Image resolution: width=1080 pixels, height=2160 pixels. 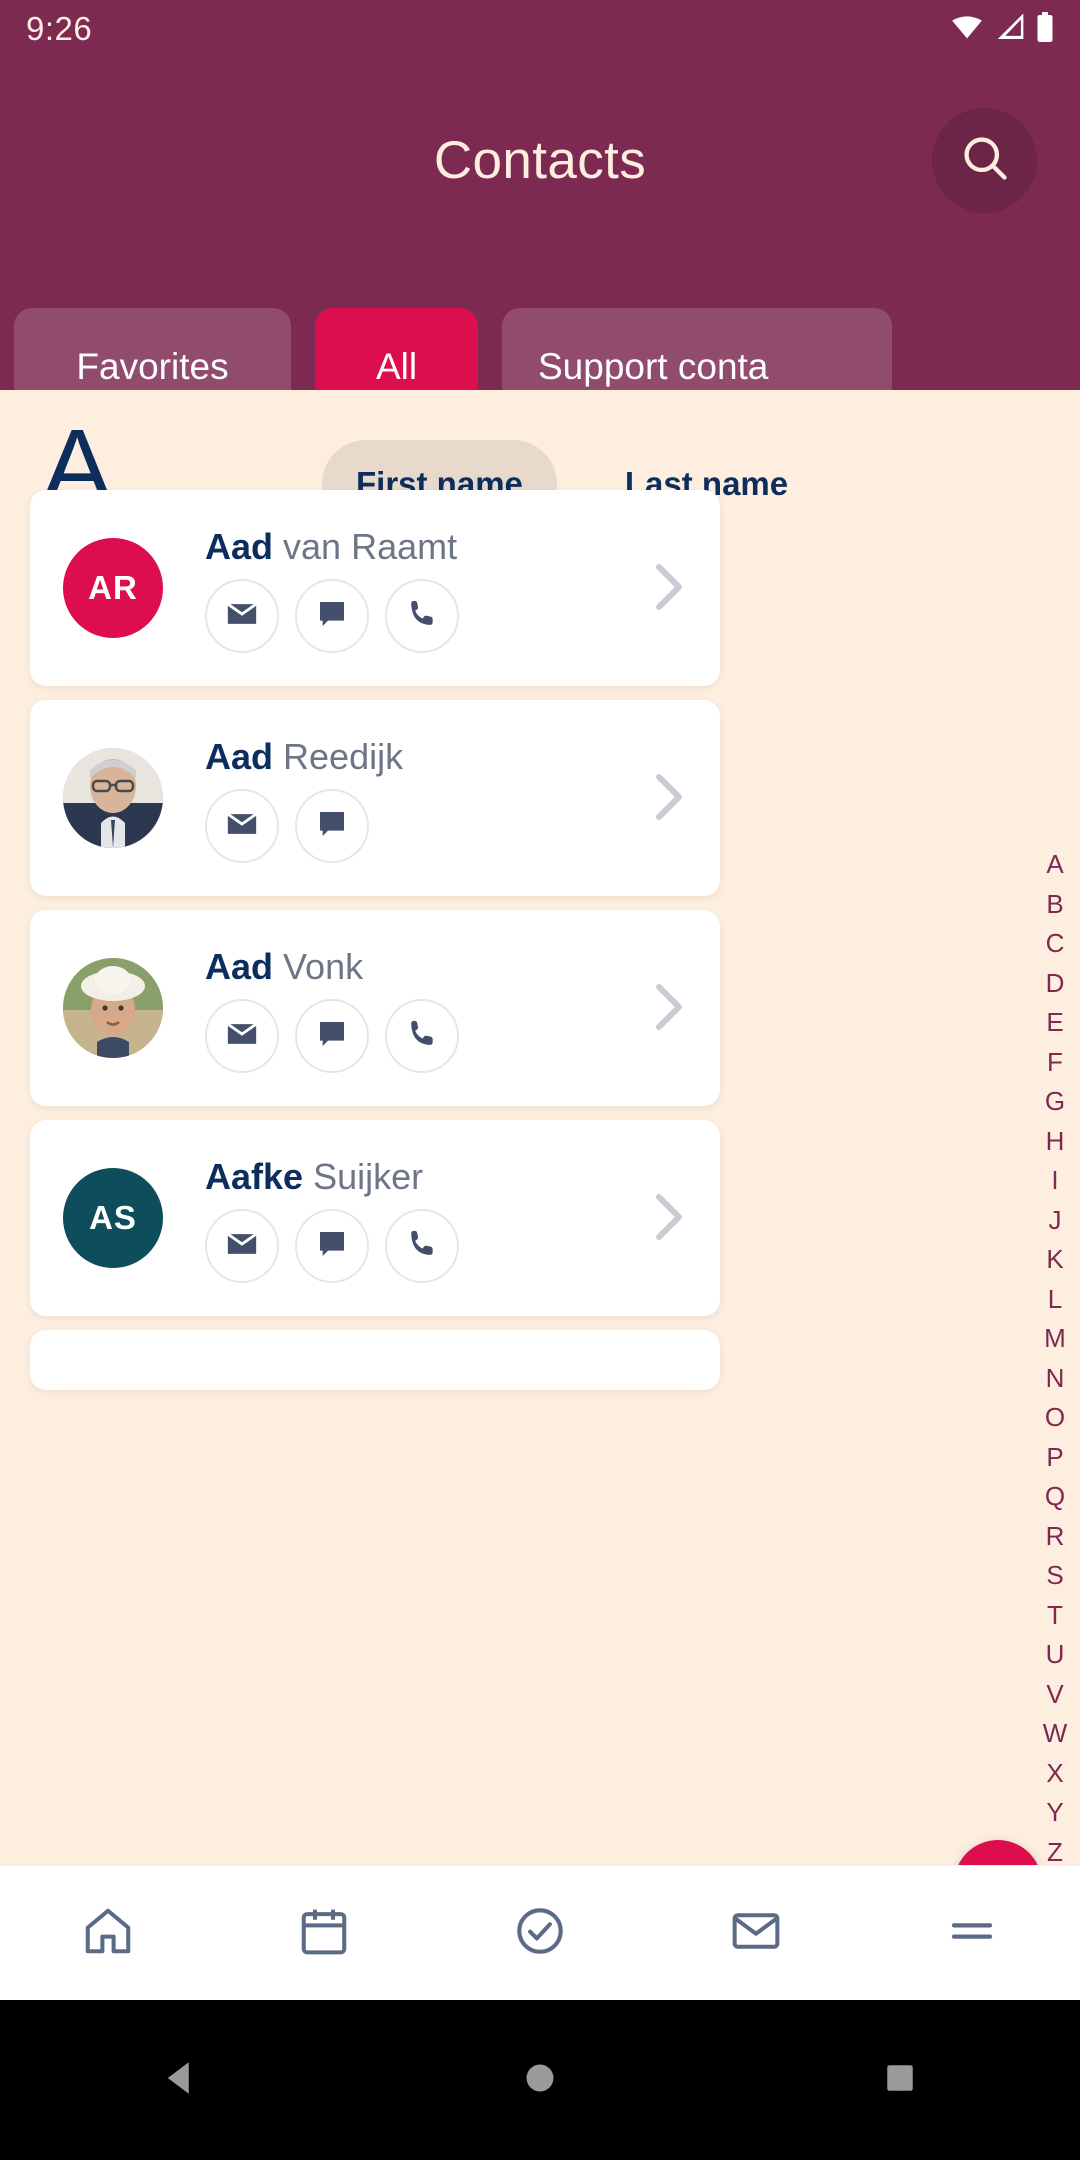 I want to click on status-bar: 9:26, so click(x=540, y=29).